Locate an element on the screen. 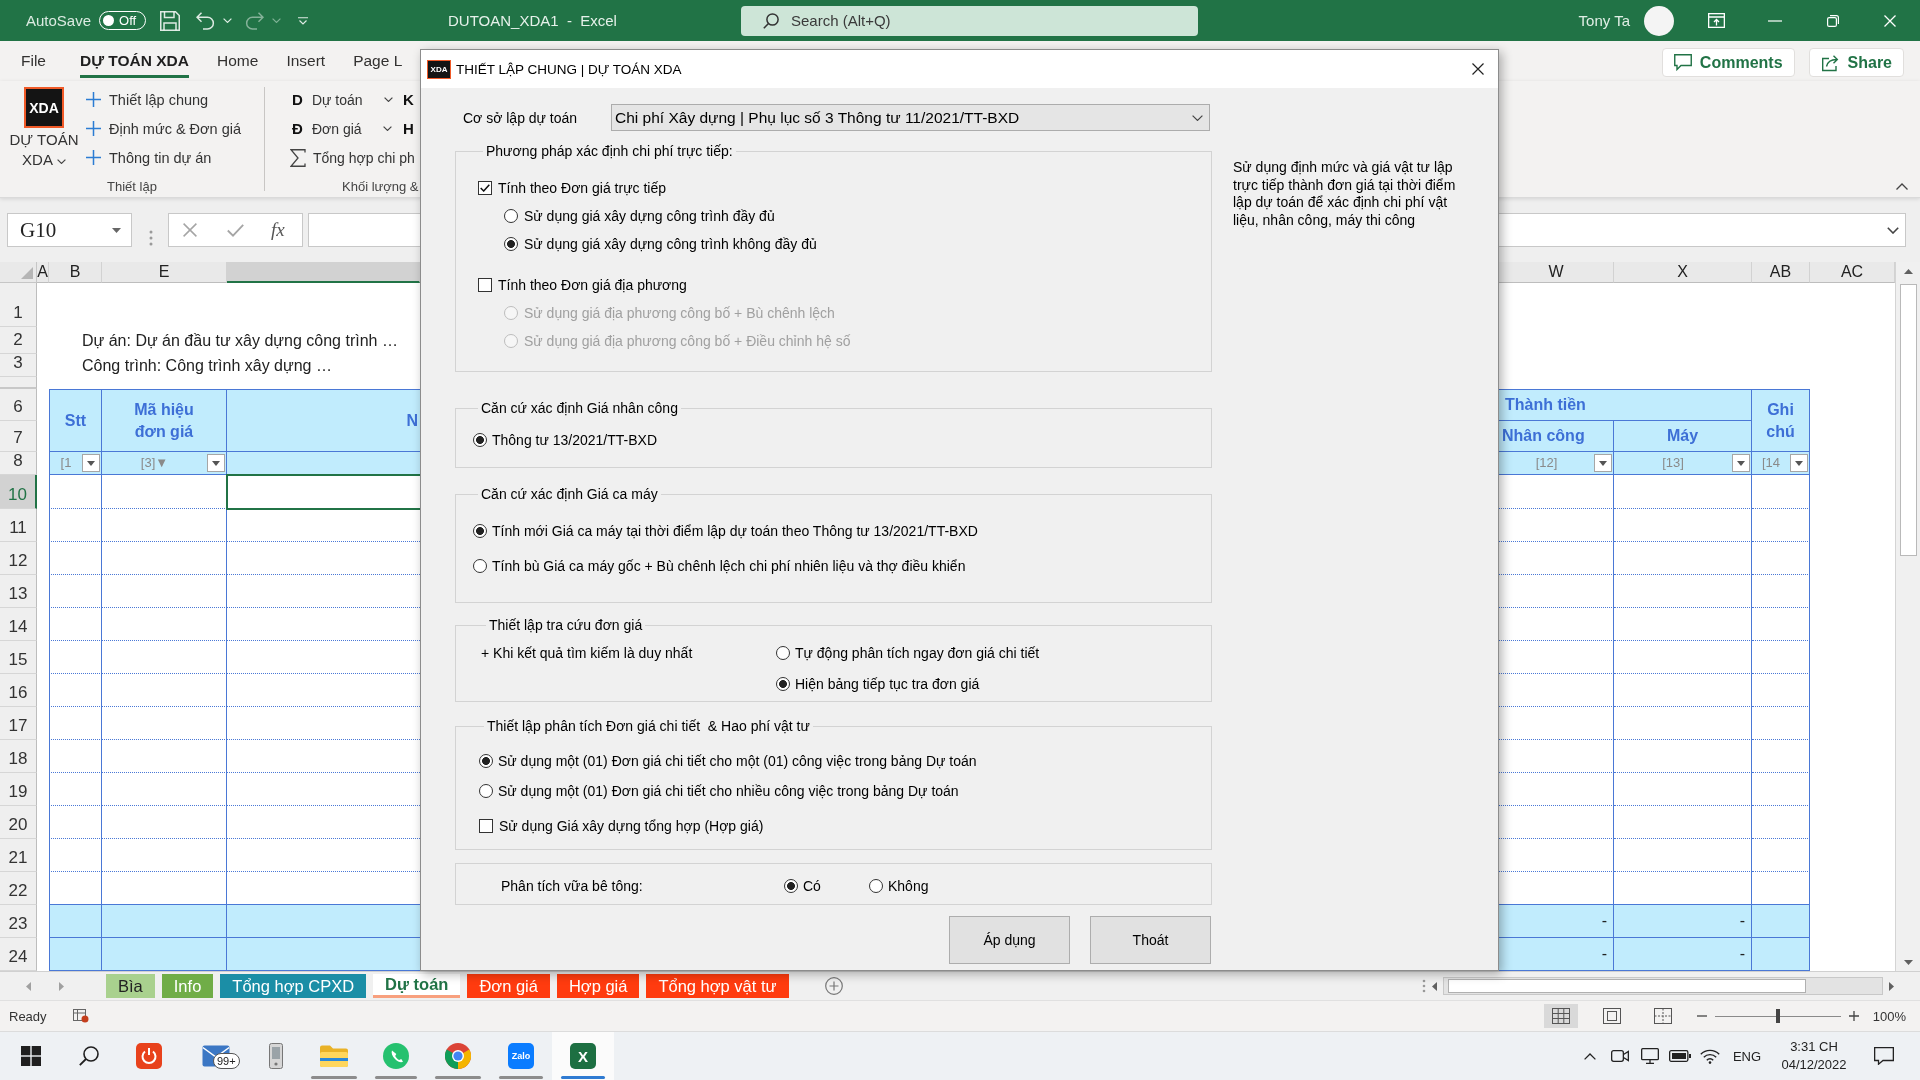  option-label: Tính bù Giá ca máy gốc + Bù chênh lệch chi phí nhiên liệu và thợ điều khiển is located at coordinates (729, 565).